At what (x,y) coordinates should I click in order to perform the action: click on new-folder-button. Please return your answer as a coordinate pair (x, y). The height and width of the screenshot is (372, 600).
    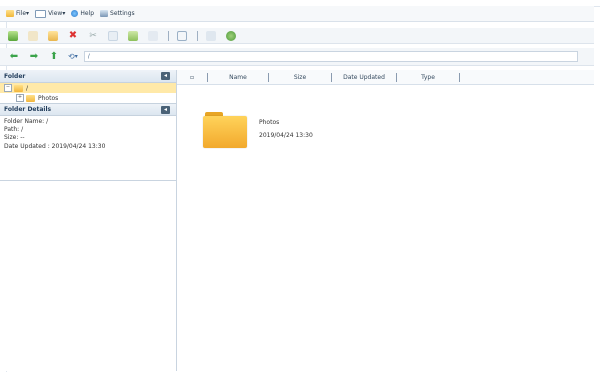
    Looking at the image, I should click on (13, 35).